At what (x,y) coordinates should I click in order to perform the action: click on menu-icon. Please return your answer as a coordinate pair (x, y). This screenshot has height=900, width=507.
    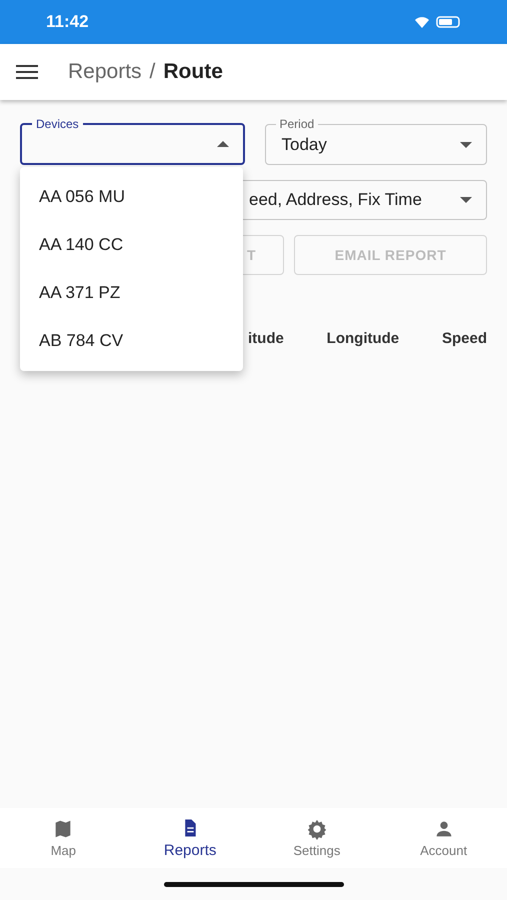
    Looking at the image, I should click on (27, 72).